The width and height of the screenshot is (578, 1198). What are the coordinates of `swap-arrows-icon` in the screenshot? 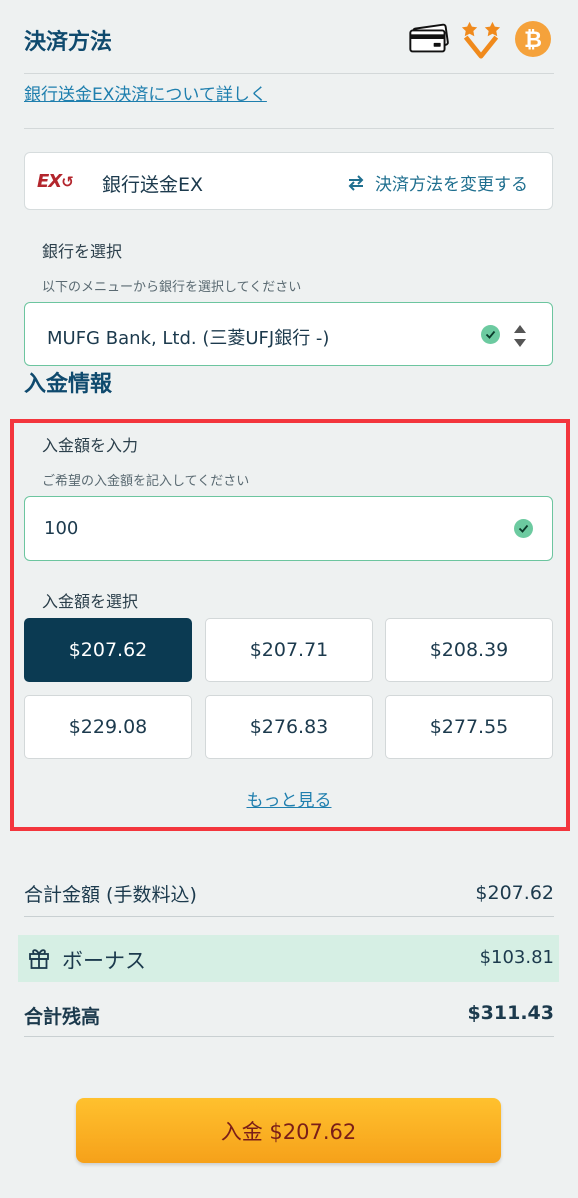 It's located at (356, 182).